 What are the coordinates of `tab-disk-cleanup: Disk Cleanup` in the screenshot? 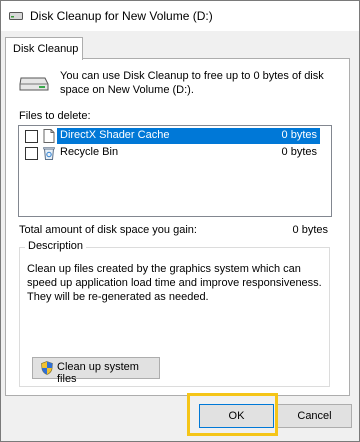 It's located at (44, 48).